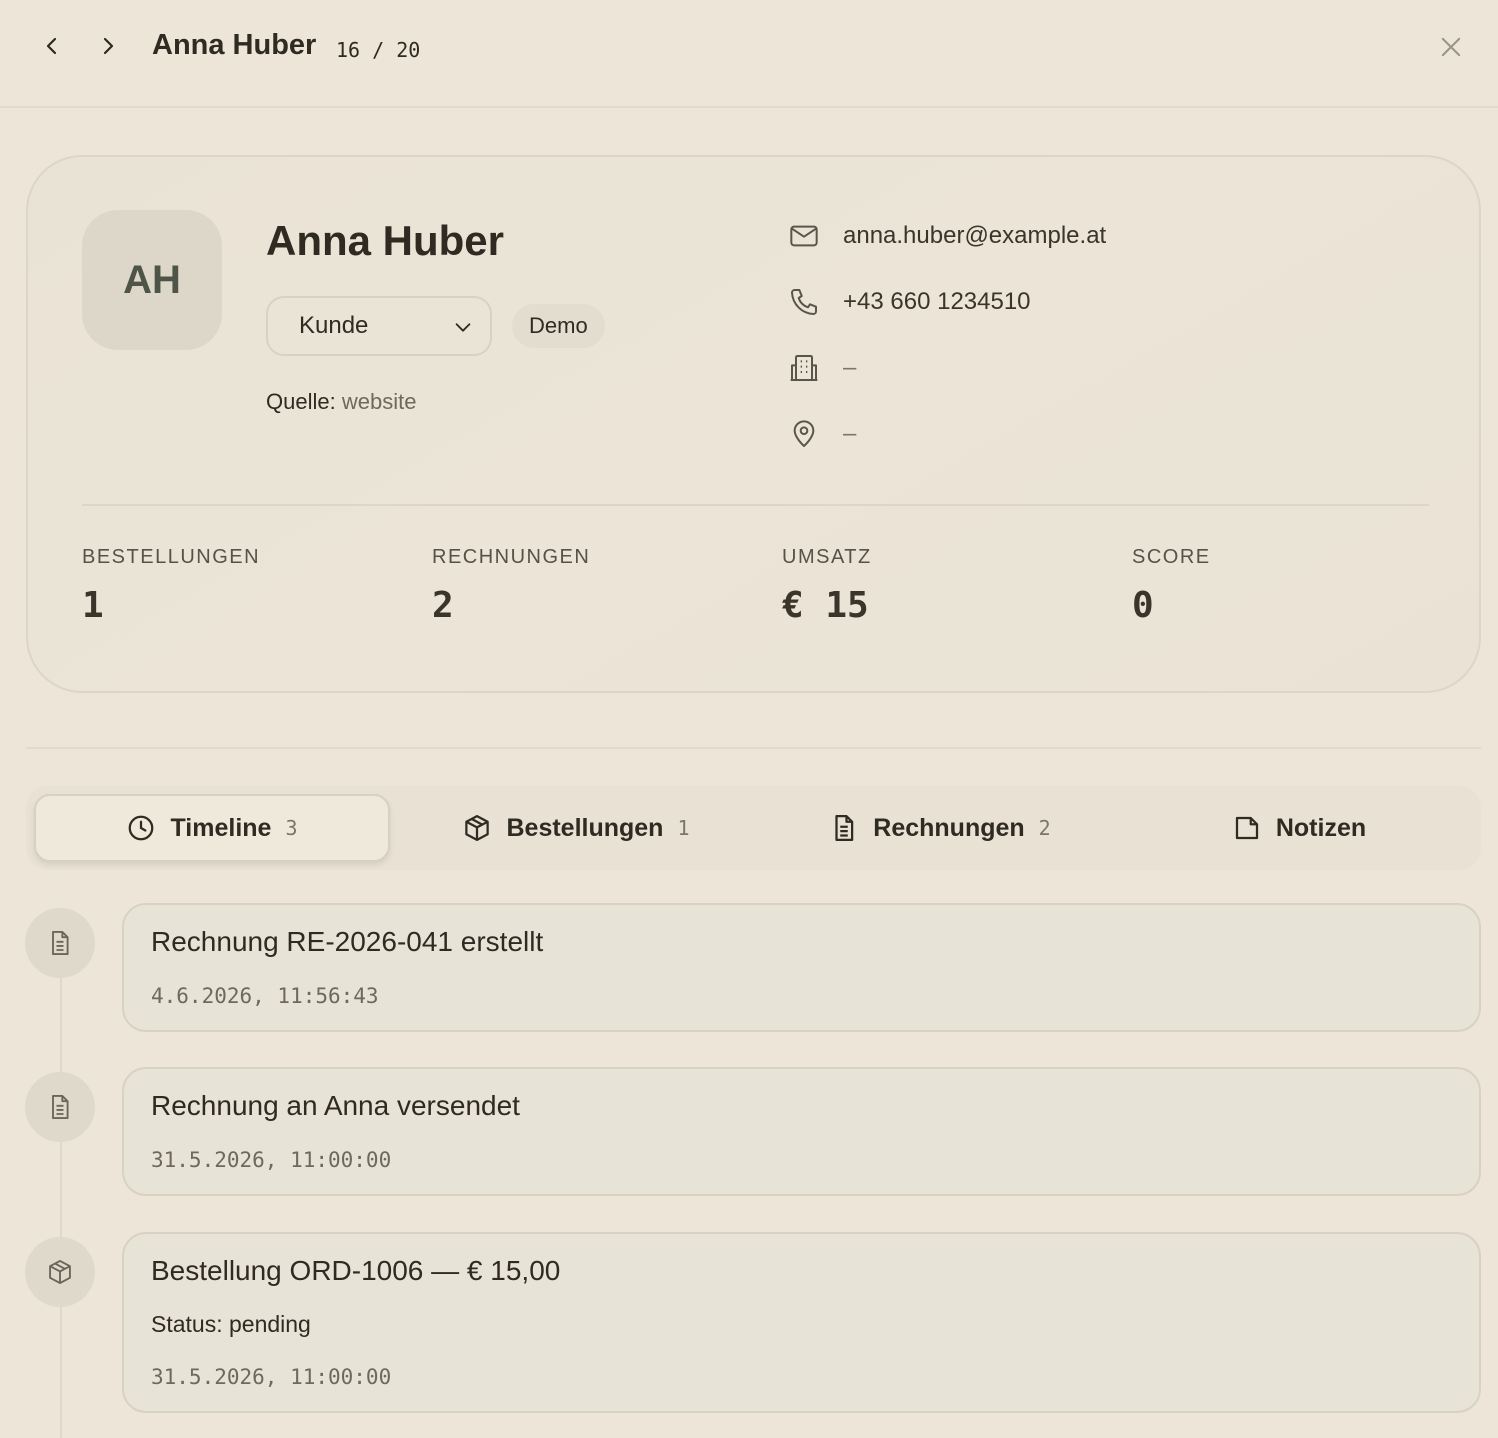 This screenshot has width=1498, height=1438. I want to click on stat-label: RECHNUNGEN, so click(511, 557).